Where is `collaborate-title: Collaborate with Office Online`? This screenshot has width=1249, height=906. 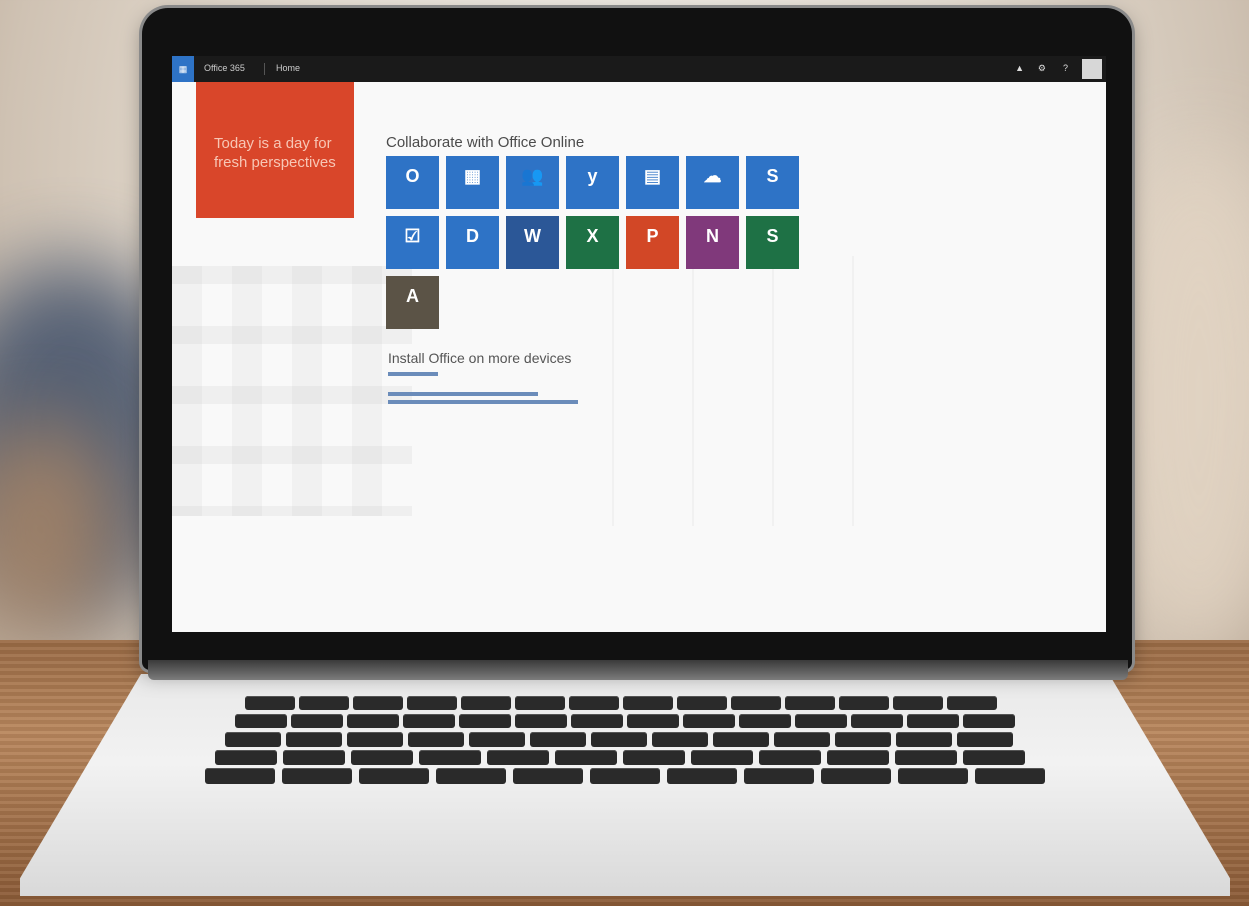
collaborate-title: Collaborate with Office Online is located at coordinates (485, 142).